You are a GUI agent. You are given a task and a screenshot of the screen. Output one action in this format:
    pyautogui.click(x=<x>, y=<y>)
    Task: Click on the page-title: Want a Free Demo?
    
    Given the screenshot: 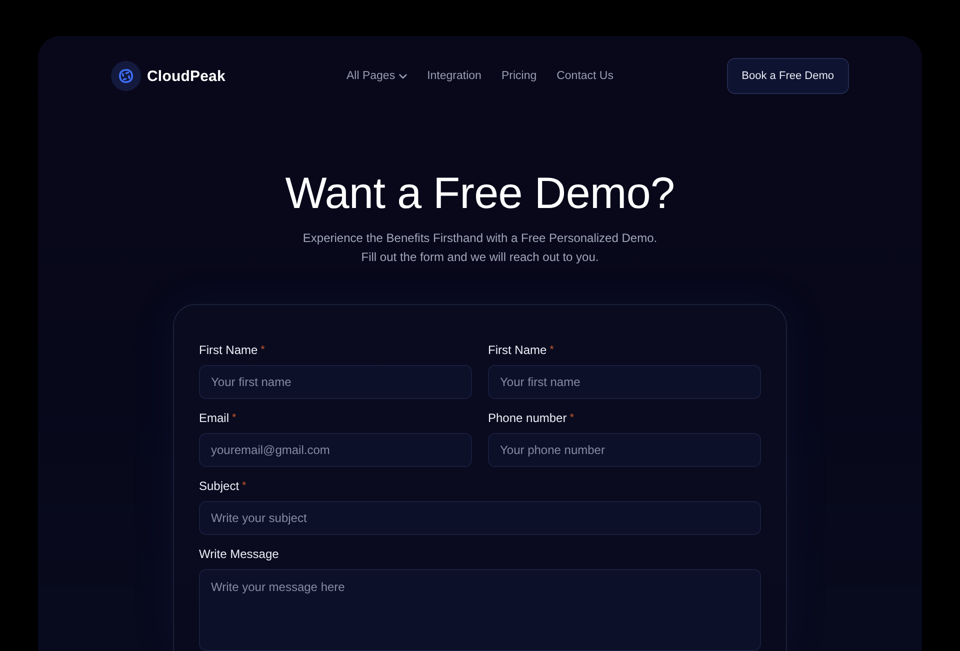 What is the action you would take?
    pyautogui.click(x=480, y=194)
    